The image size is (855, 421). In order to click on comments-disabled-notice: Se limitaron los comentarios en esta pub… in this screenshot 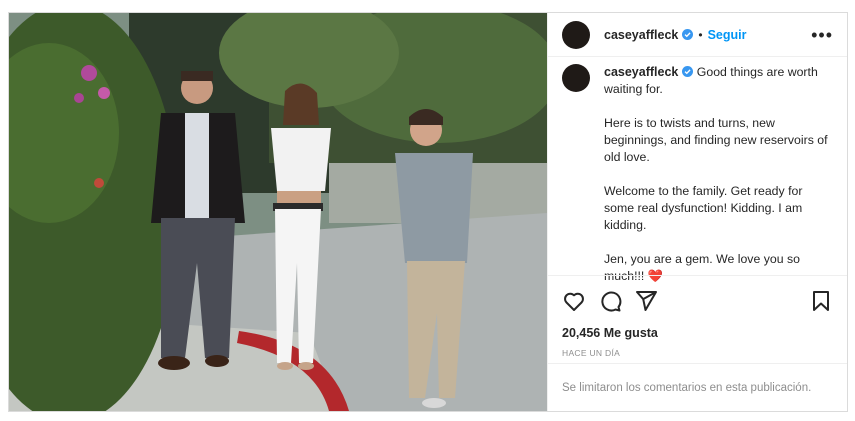, I will do `click(697, 387)`.